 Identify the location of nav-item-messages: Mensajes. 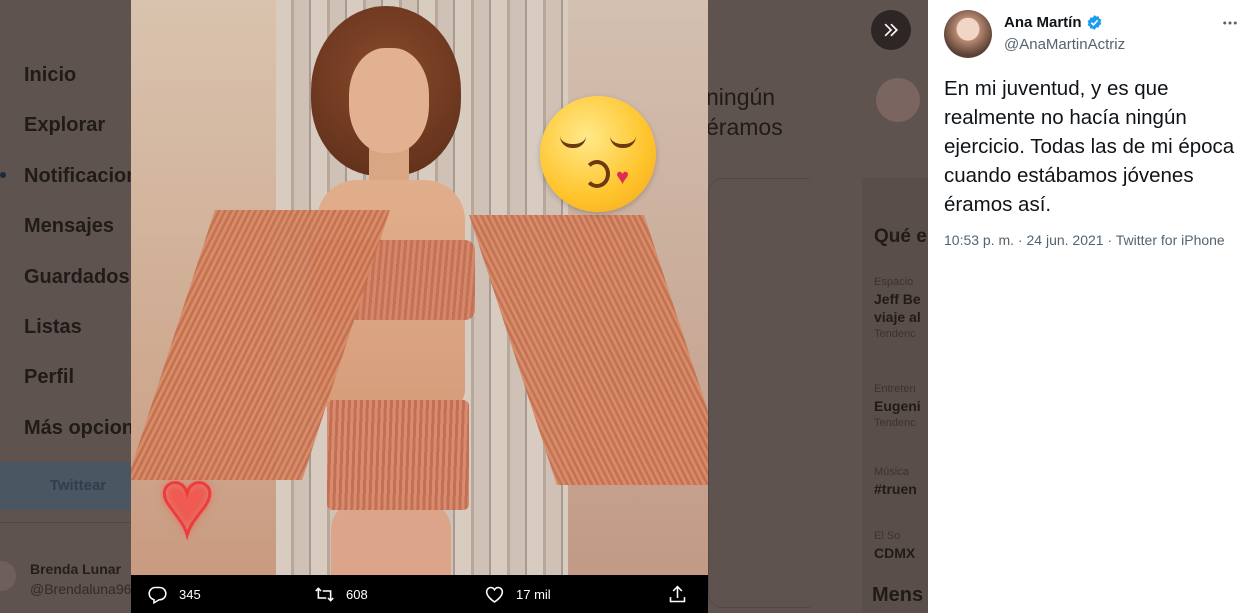
(69, 226).